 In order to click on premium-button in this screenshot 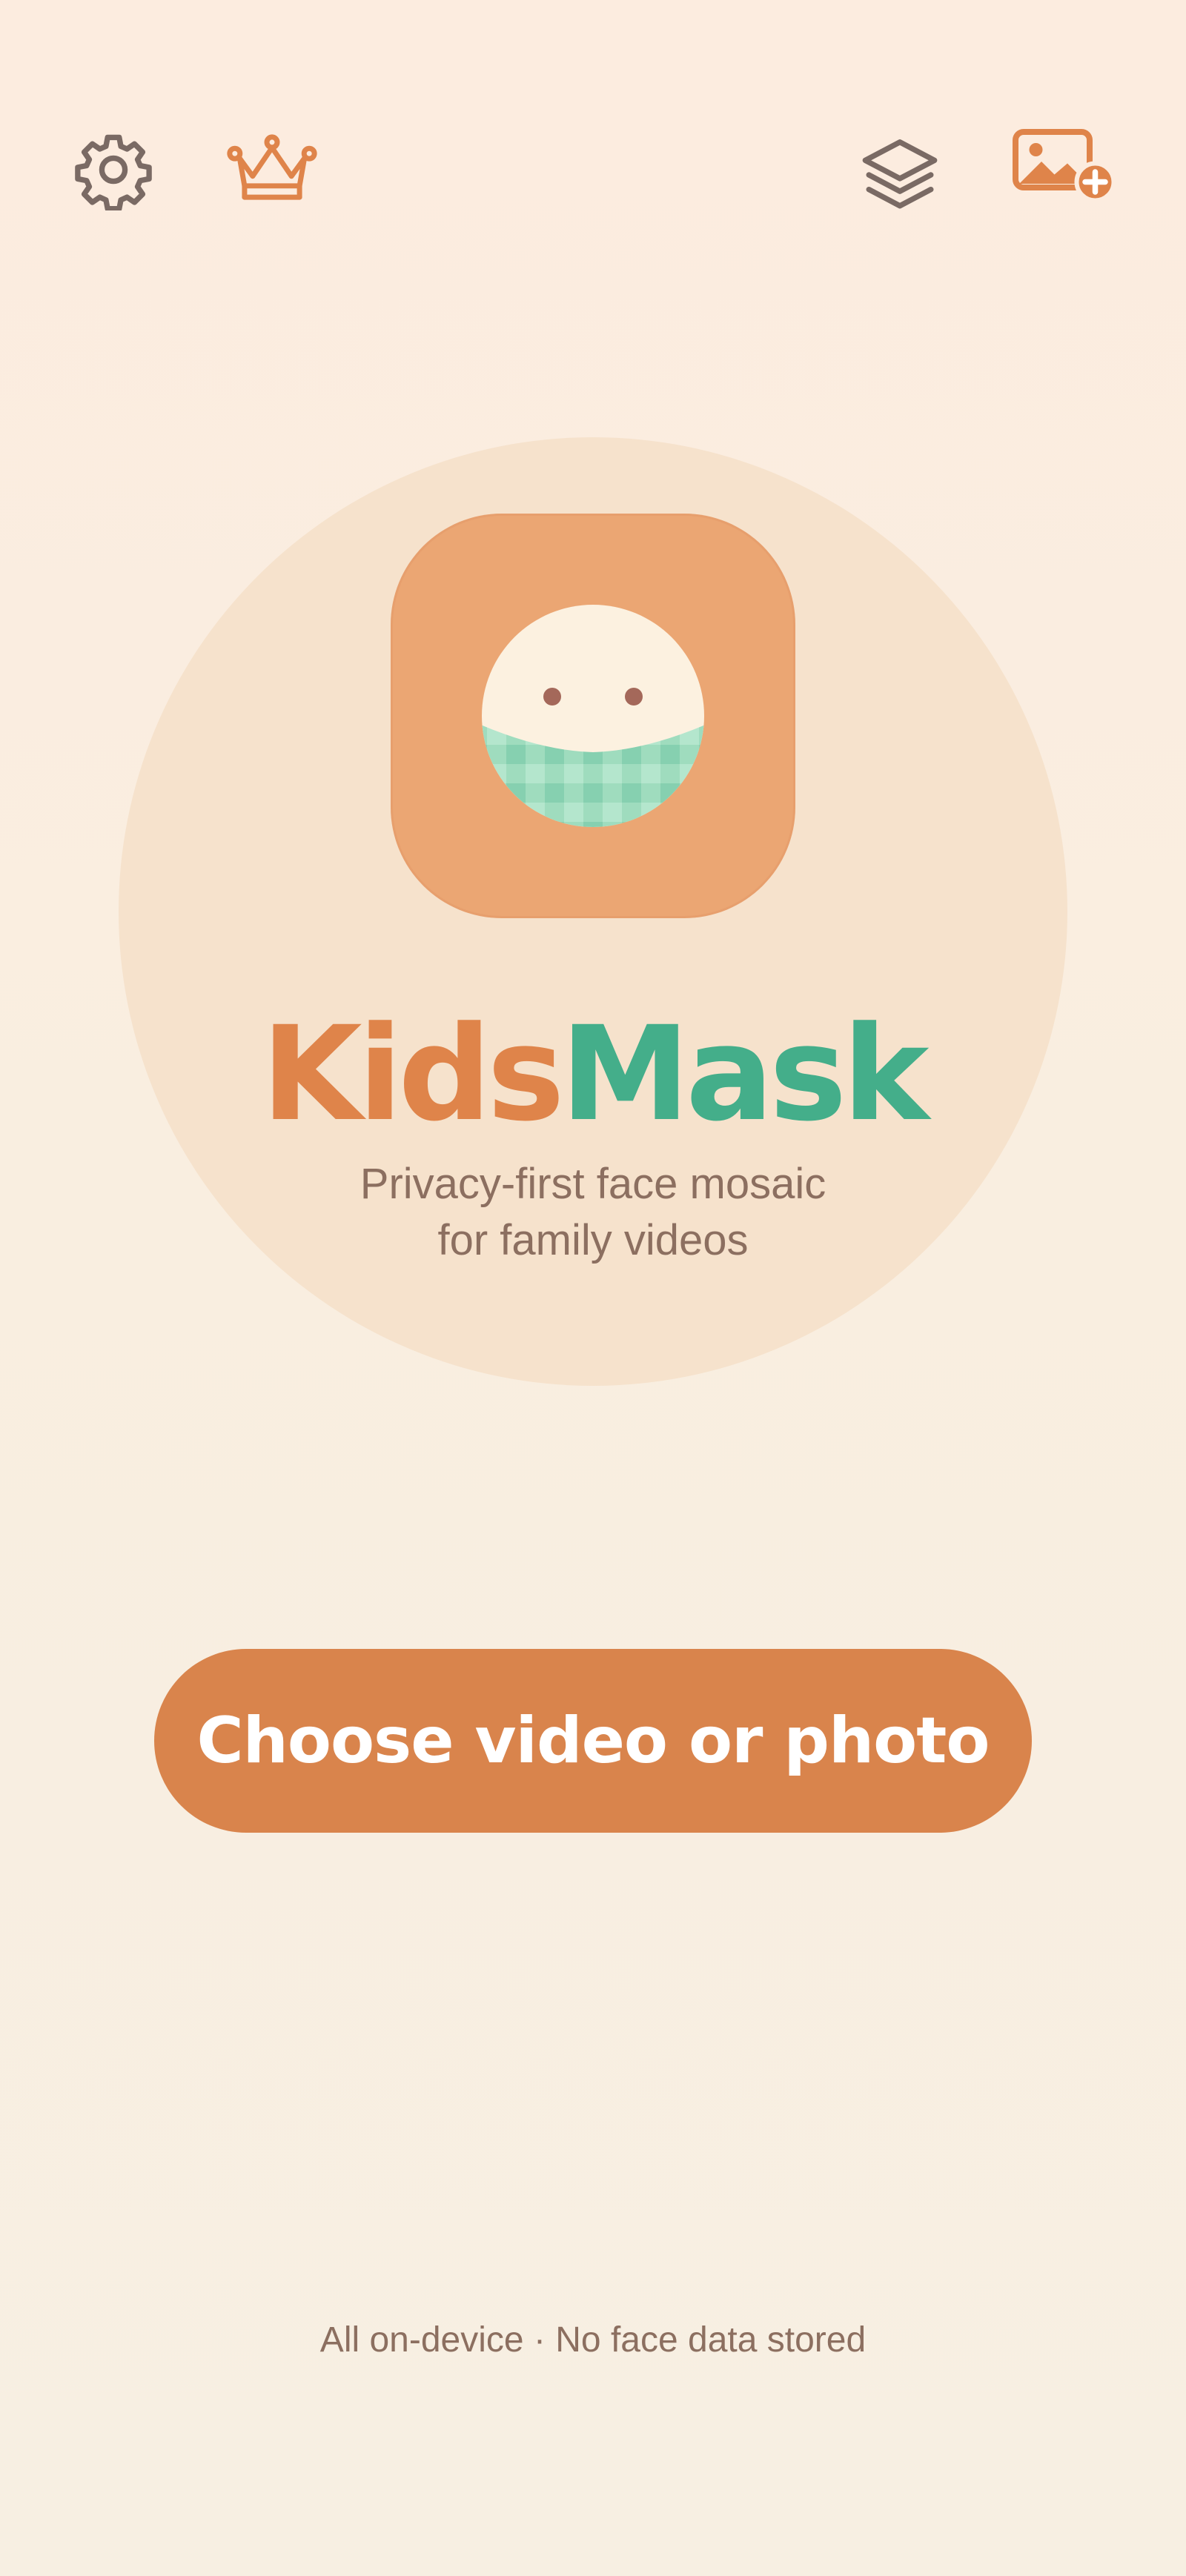, I will do `click(272, 171)`.